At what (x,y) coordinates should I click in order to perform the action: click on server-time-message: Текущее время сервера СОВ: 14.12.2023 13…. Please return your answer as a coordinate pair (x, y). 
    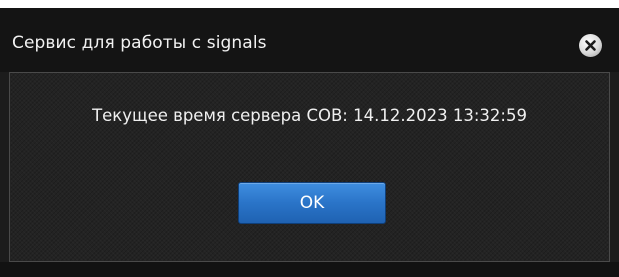
    Looking at the image, I should click on (309, 115).